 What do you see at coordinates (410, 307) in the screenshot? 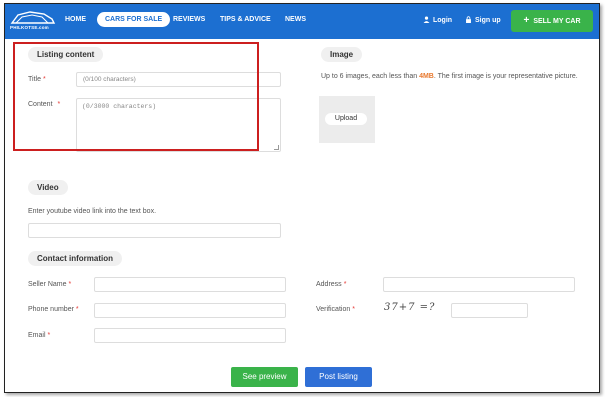
I see `captcha-image: 37+7 =?` at bounding box center [410, 307].